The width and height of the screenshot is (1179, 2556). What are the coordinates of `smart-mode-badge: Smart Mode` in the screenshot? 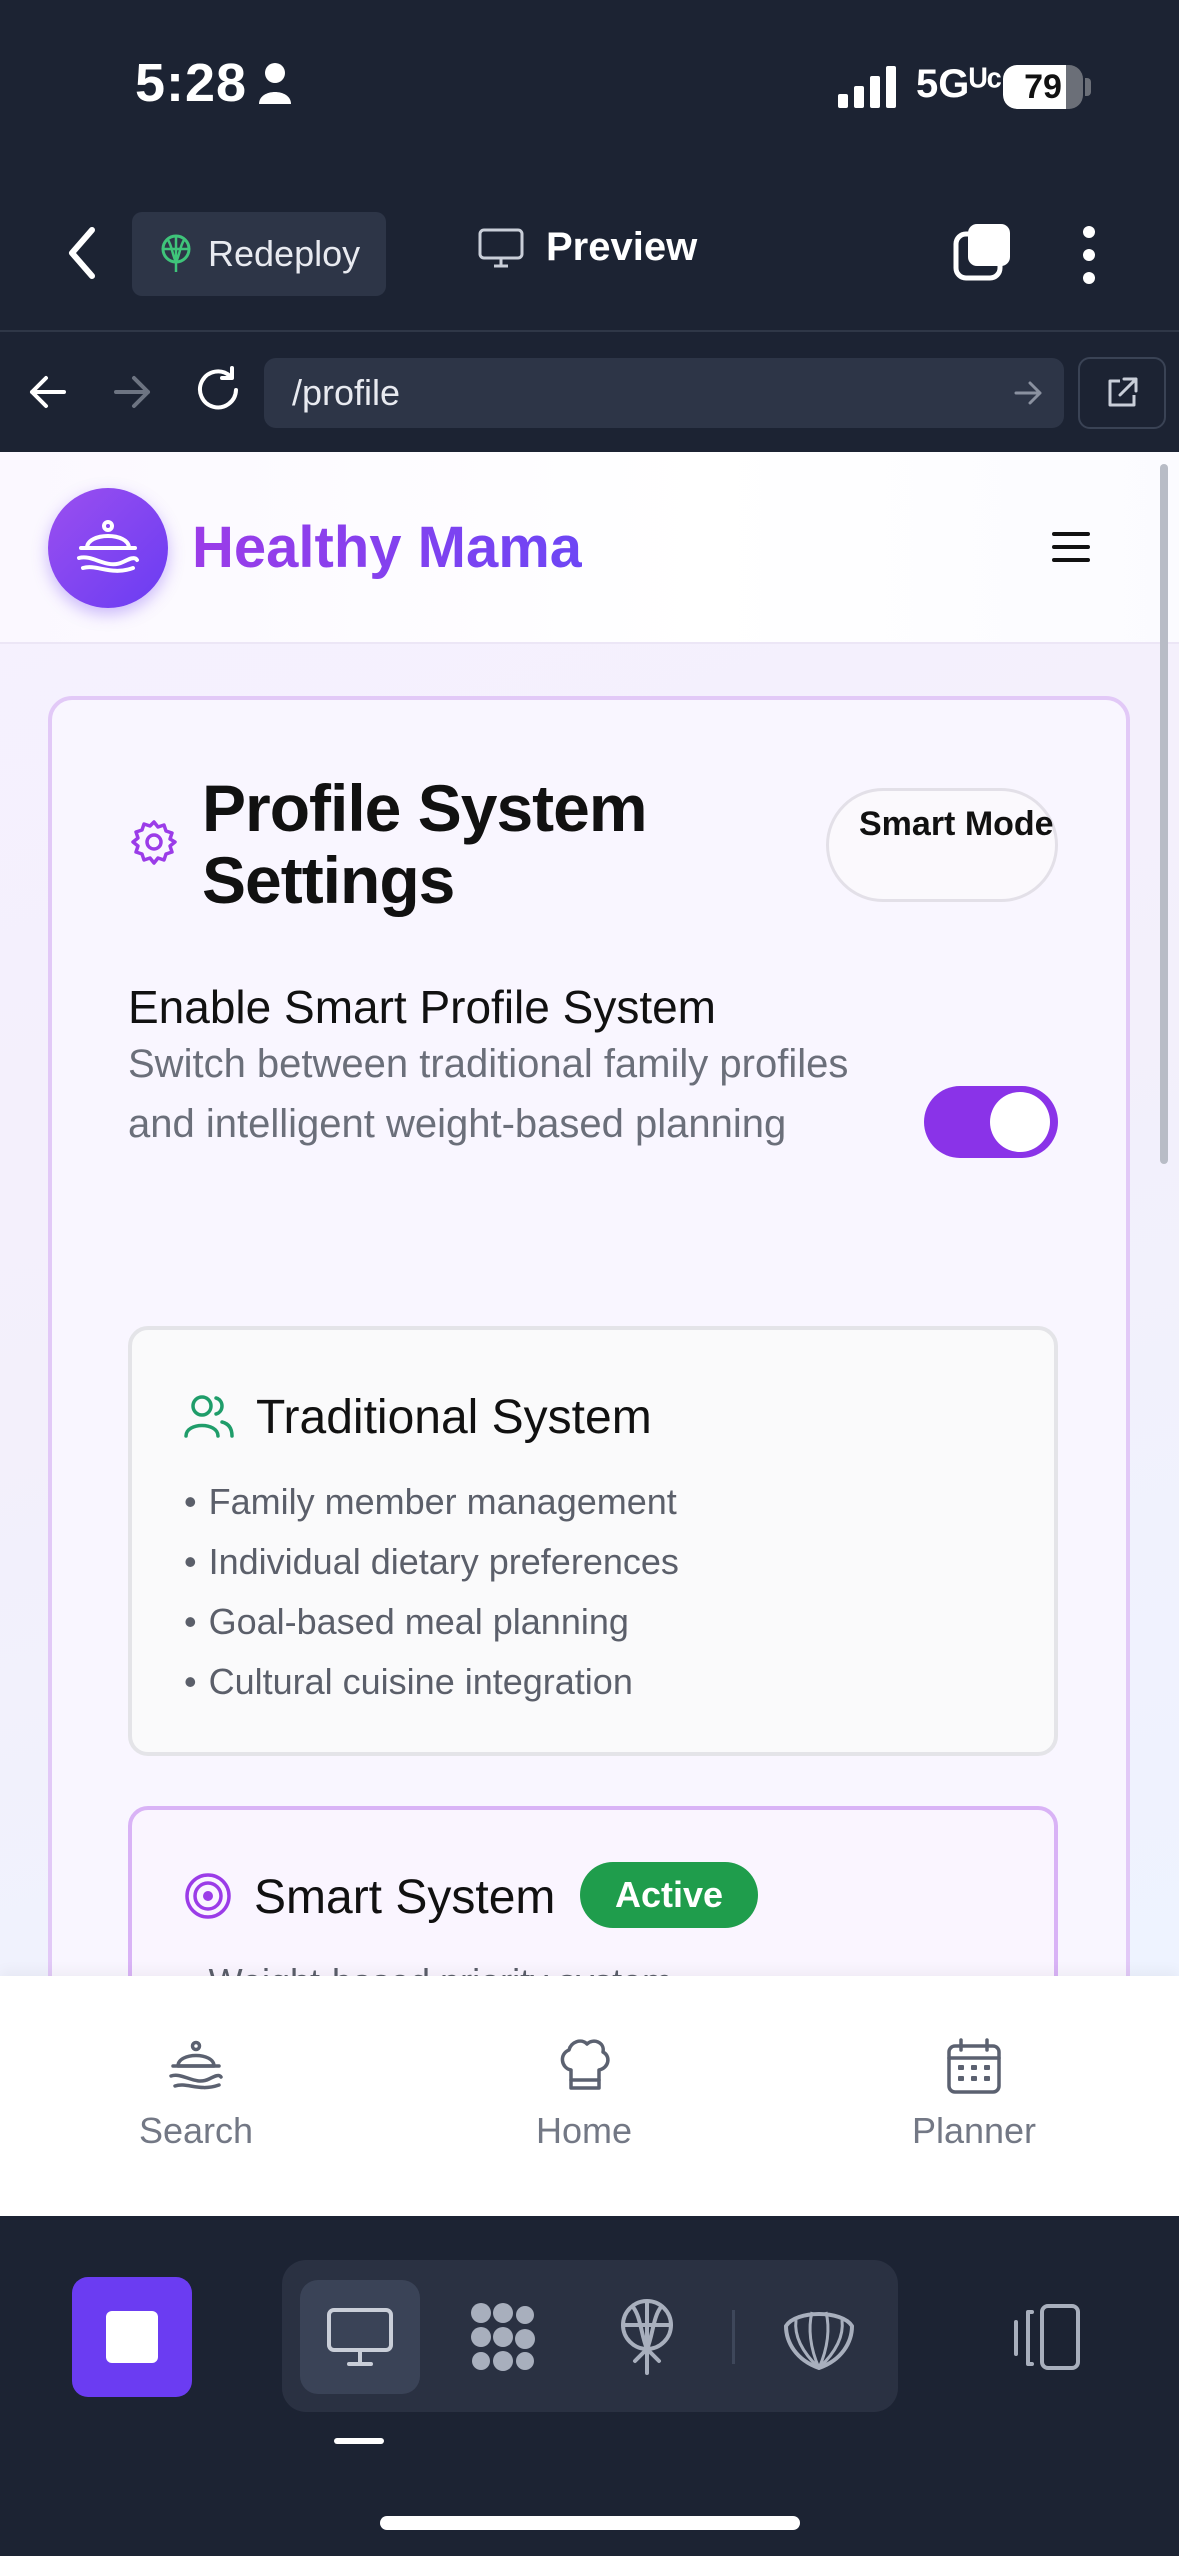 It's located at (942, 845).